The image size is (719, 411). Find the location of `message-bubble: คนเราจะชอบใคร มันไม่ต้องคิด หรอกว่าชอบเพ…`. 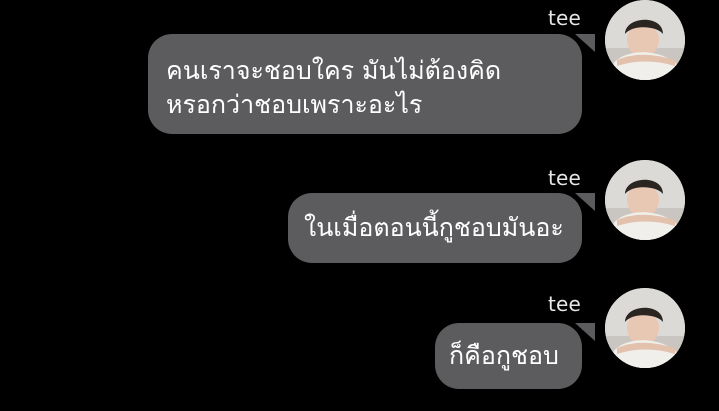

message-bubble: คนเราจะชอบใคร มันไม่ต้องคิด หรอกว่าชอบเพ… is located at coordinates (365, 84).